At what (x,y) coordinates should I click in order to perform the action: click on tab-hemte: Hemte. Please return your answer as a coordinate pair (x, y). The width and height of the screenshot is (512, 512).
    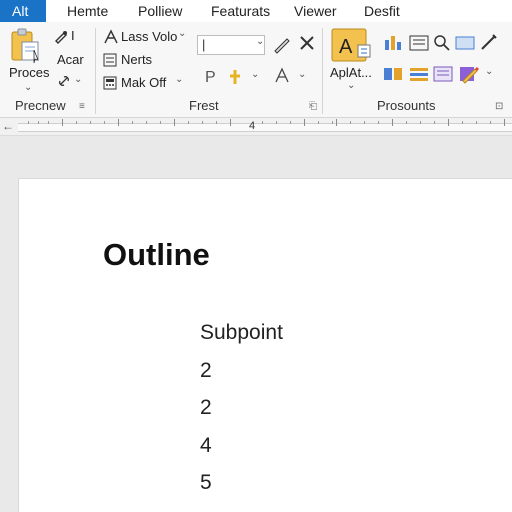
    Looking at the image, I should click on (87, 11).